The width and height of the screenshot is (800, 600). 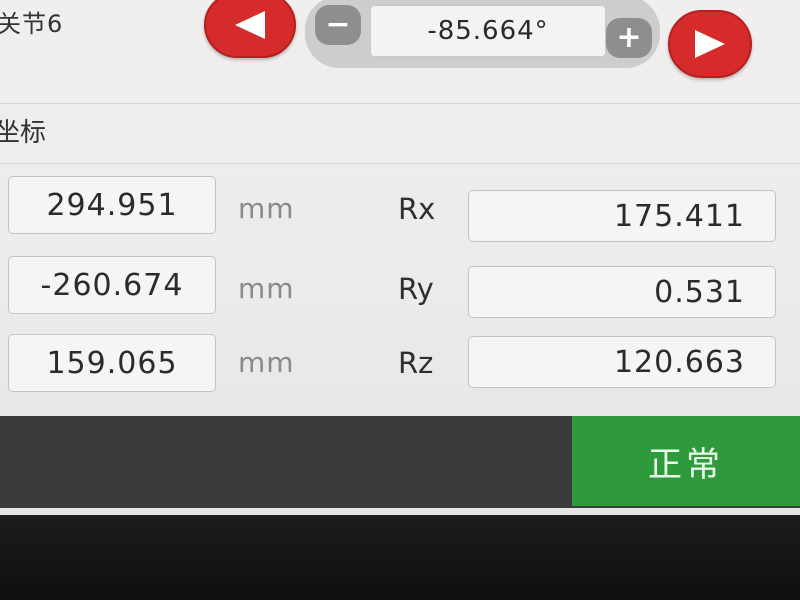 What do you see at coordinates (266, 362) in the screenshot?
I see `z-unit-label: mm` at bounding box center [266, 362].